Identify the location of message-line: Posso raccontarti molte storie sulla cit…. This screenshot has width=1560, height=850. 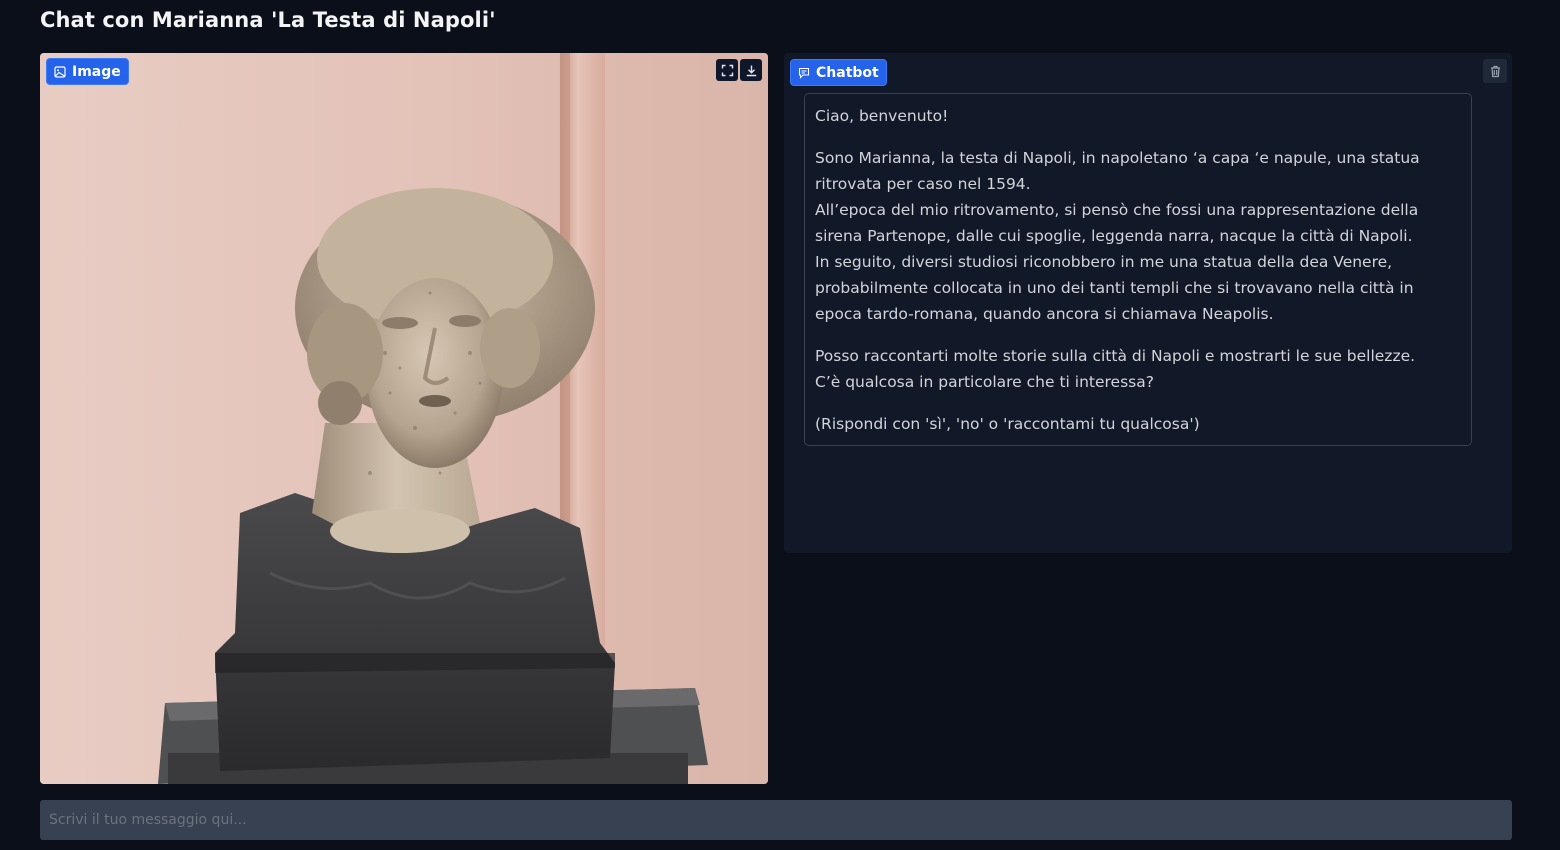
(1115, 356).